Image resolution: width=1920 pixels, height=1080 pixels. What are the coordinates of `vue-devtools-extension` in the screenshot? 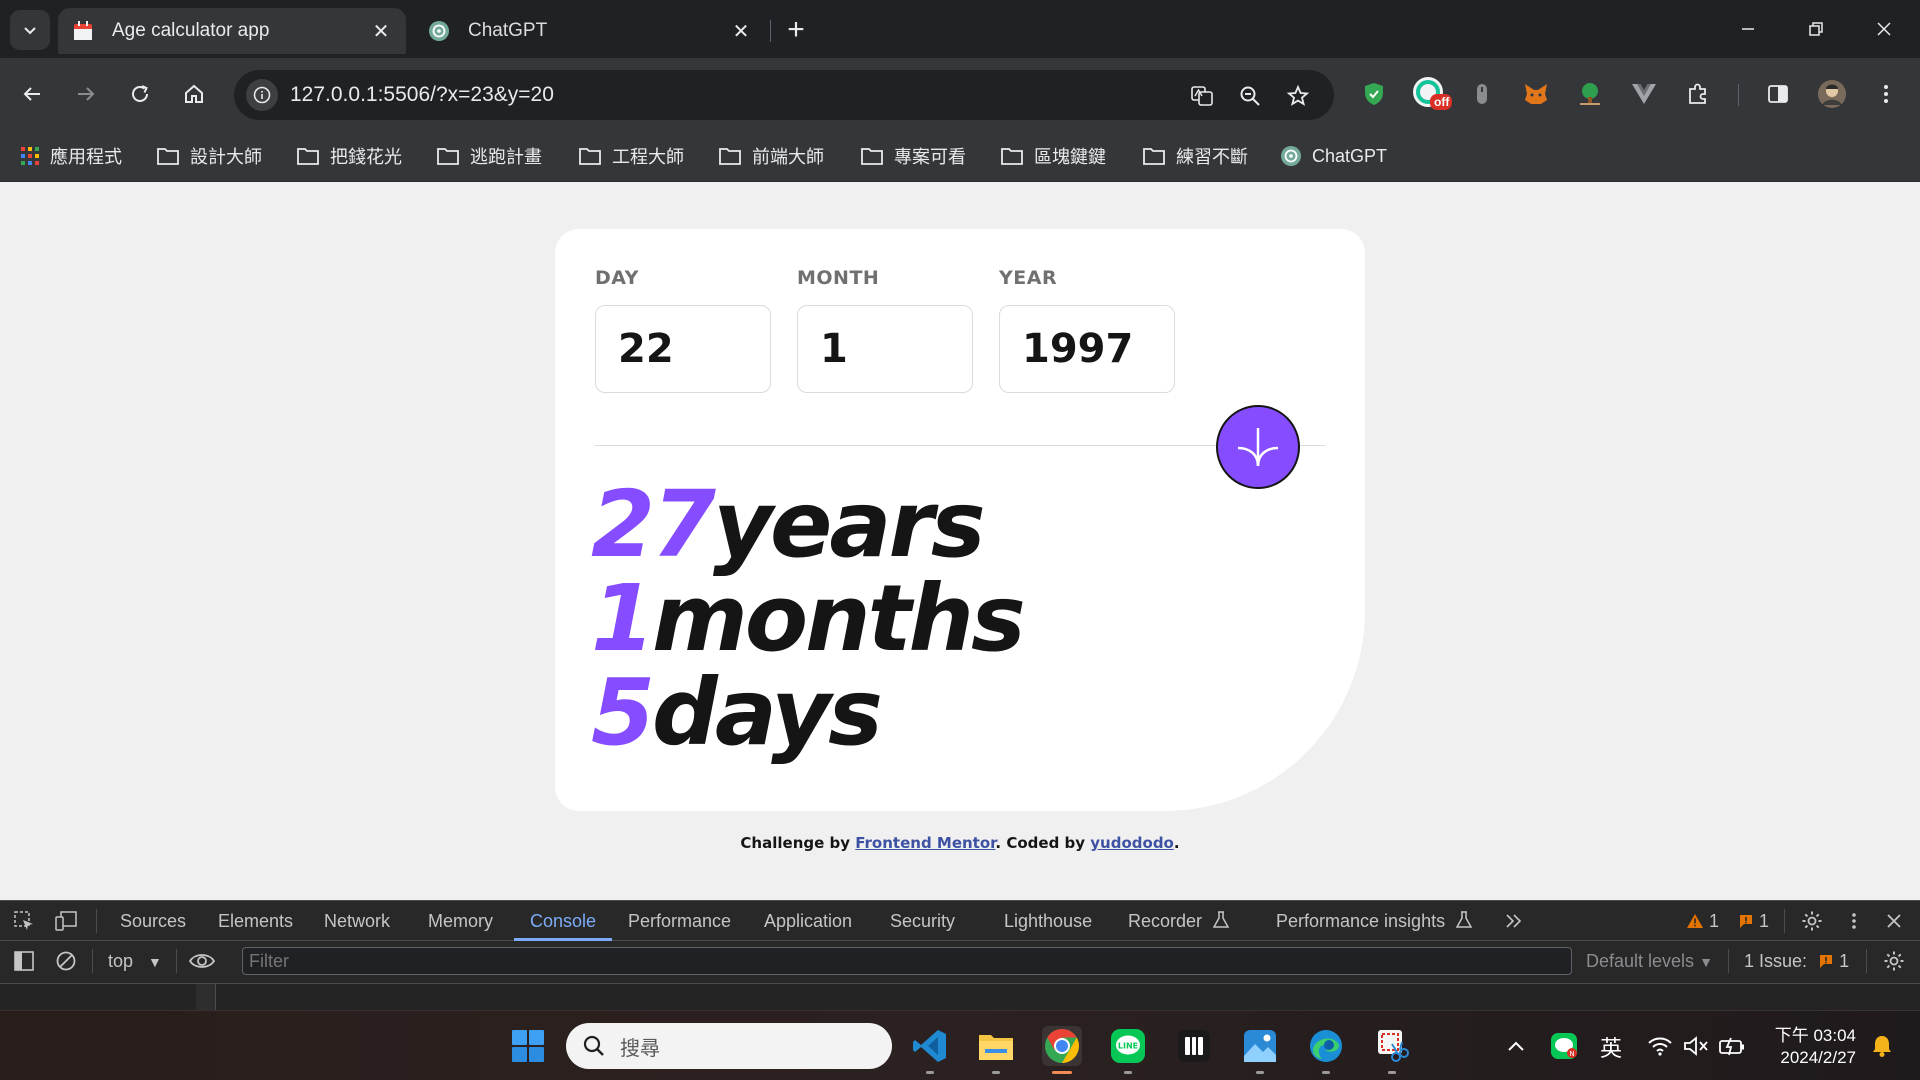 It's located at (1644, 94).